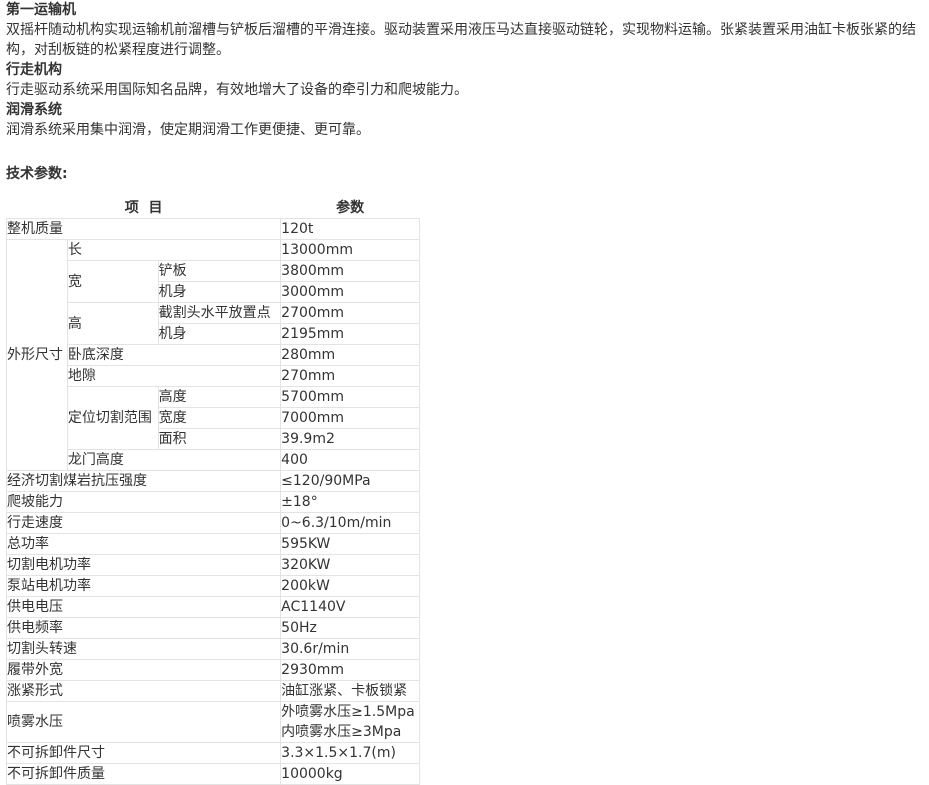 The image size is (929, 785). What do you see at coordinates (219, 418) in the screenshot?
I see `row-label: 宽度` at bounding box center [219, 418].